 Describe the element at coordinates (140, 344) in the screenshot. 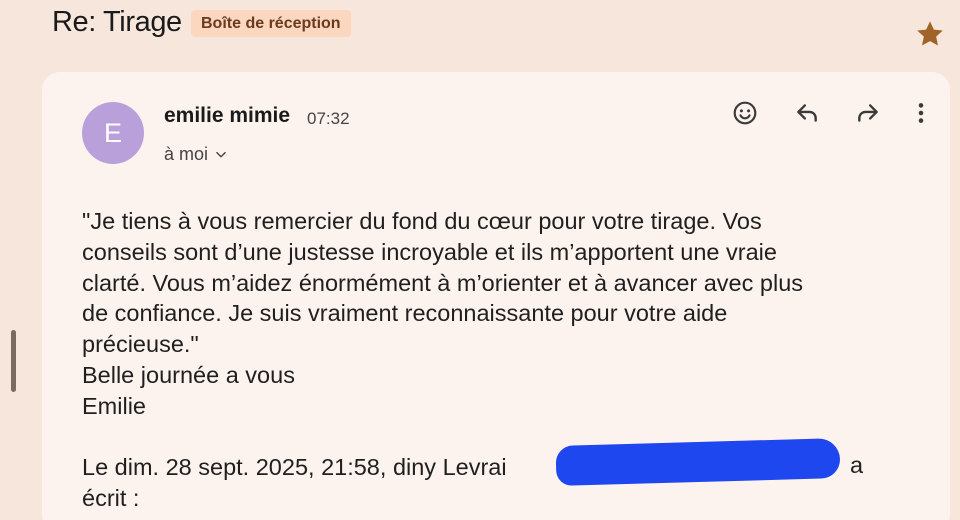

I see `body-line: précieuse."` at that location.